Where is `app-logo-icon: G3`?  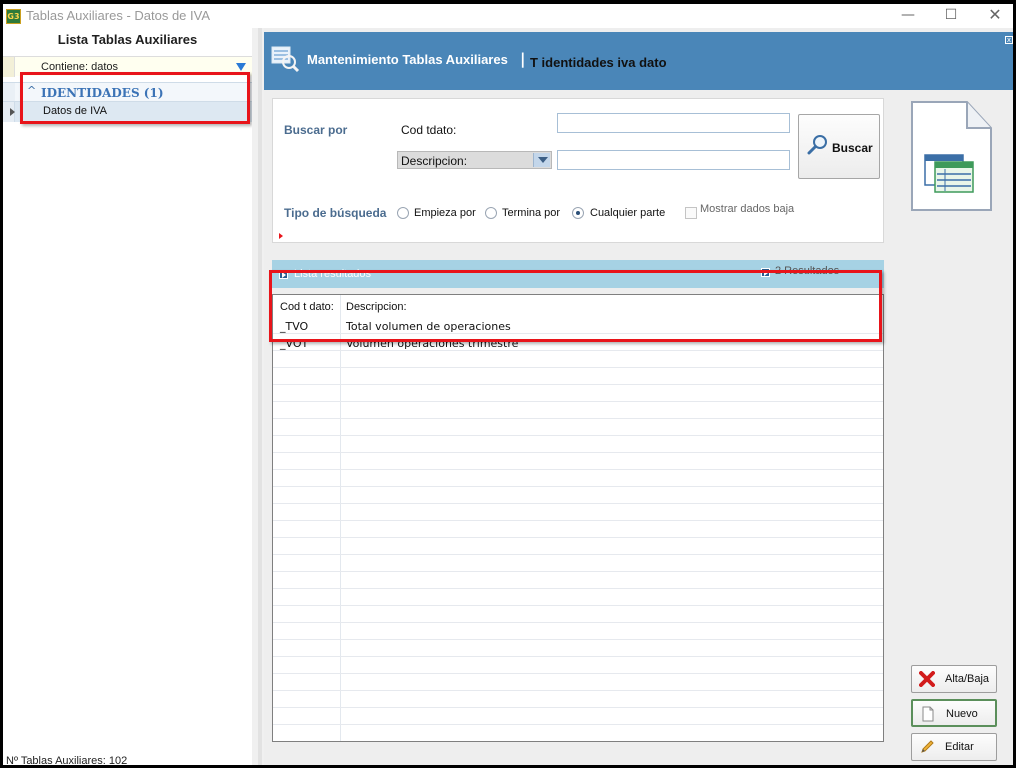
app-logo-icon: G3 is located at coordinates (13, 16).